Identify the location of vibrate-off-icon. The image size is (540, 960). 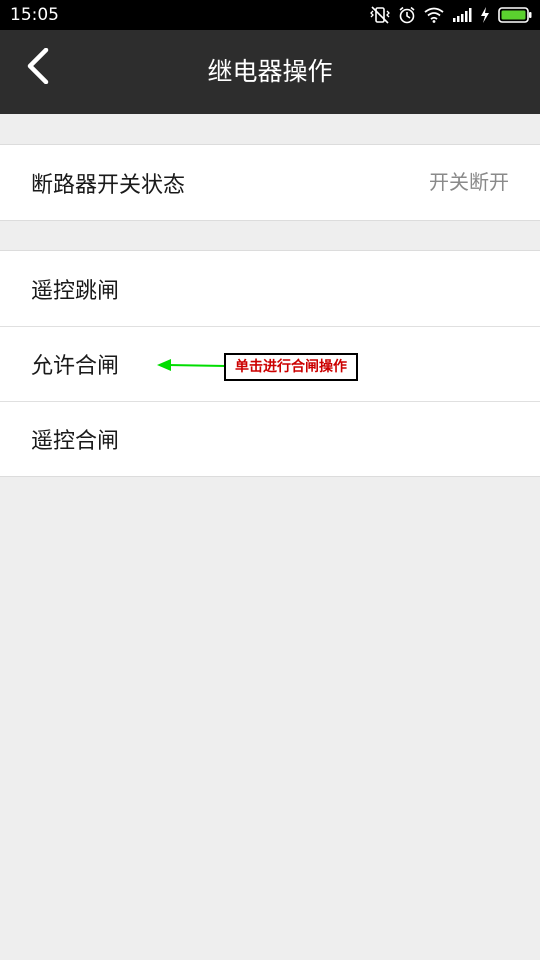
(380, 15).